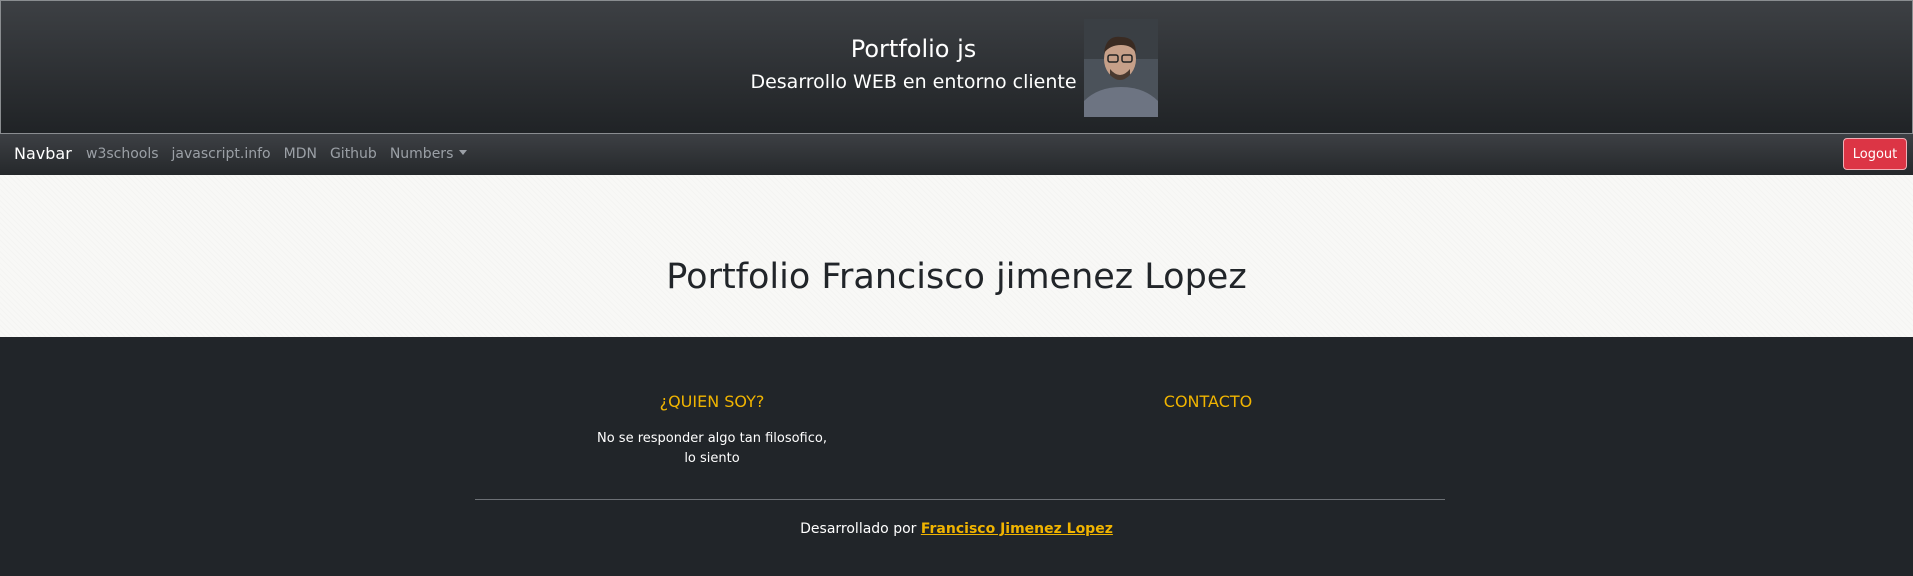 The height and width of the screenshot is (576, 1913). I want to click on logout-button: Logout, so click(1875, 154).